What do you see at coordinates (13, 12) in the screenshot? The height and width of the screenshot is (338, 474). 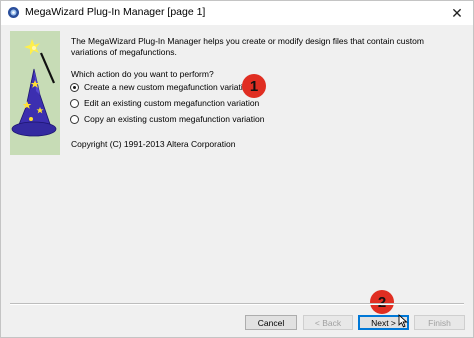 I see `app-icon` at bounding box center [13, 12].